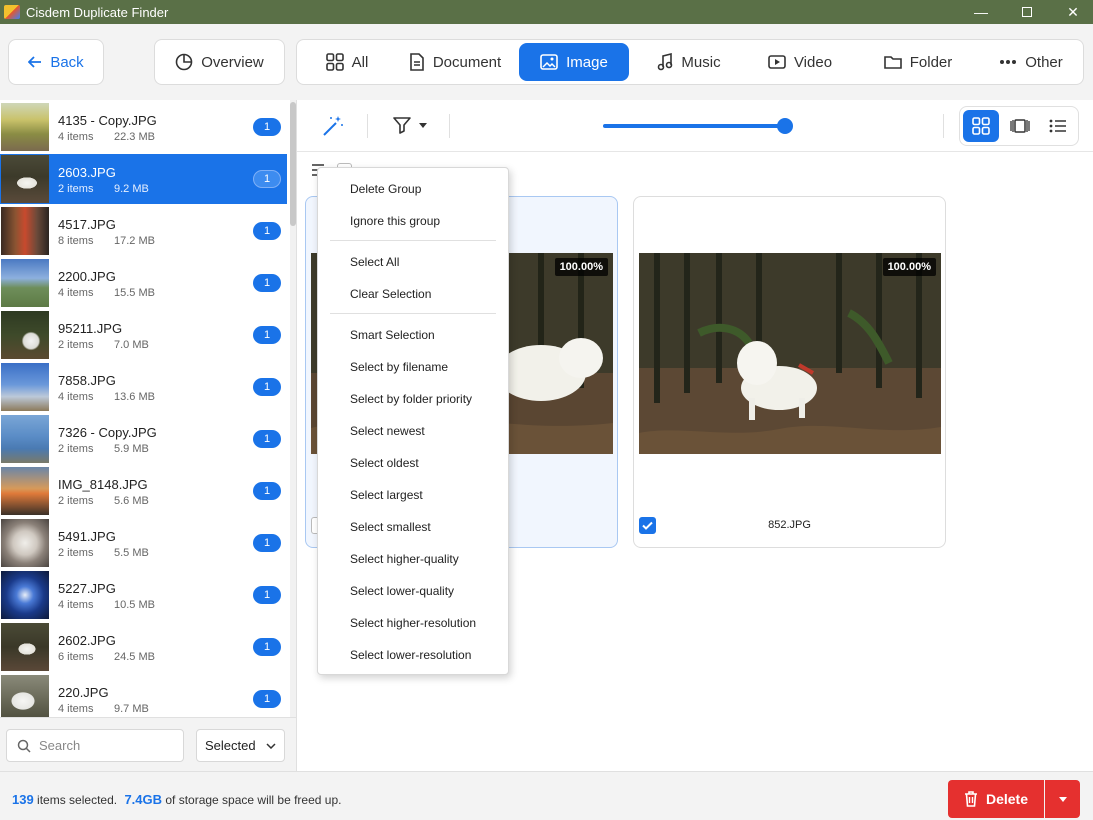 The image size is (1093, 820). Describe the element at coordinates (1027, 12) in the screenshot. I see `maximize-button` at that location.